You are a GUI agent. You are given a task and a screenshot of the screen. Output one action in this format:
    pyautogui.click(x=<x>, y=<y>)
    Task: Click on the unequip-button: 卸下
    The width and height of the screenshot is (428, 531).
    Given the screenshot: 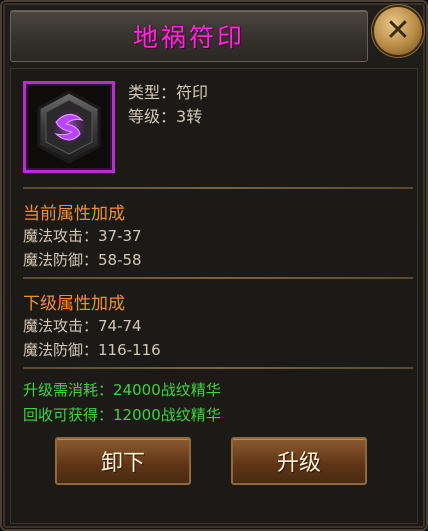 What is the action you would take?
    pyautogui.click(x=123, y=461)
    